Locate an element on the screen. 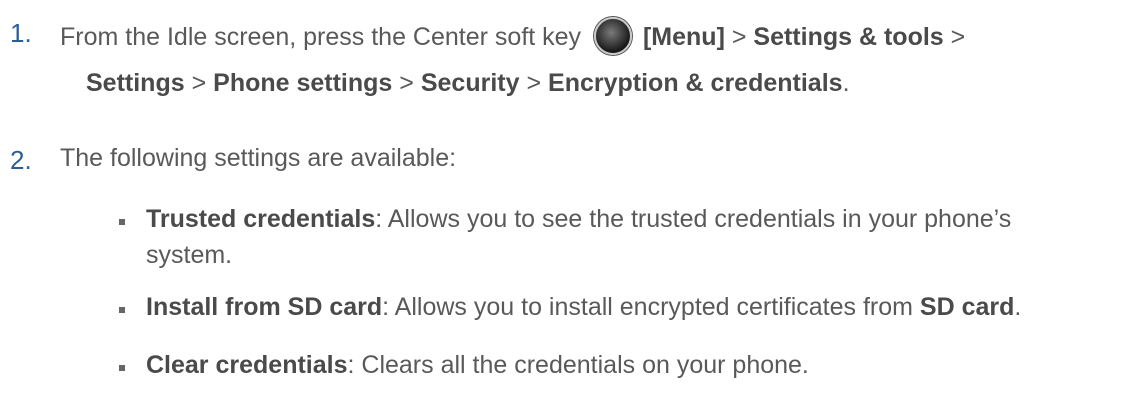  menu-label: [Menu] is located at coordinates (683, 37).